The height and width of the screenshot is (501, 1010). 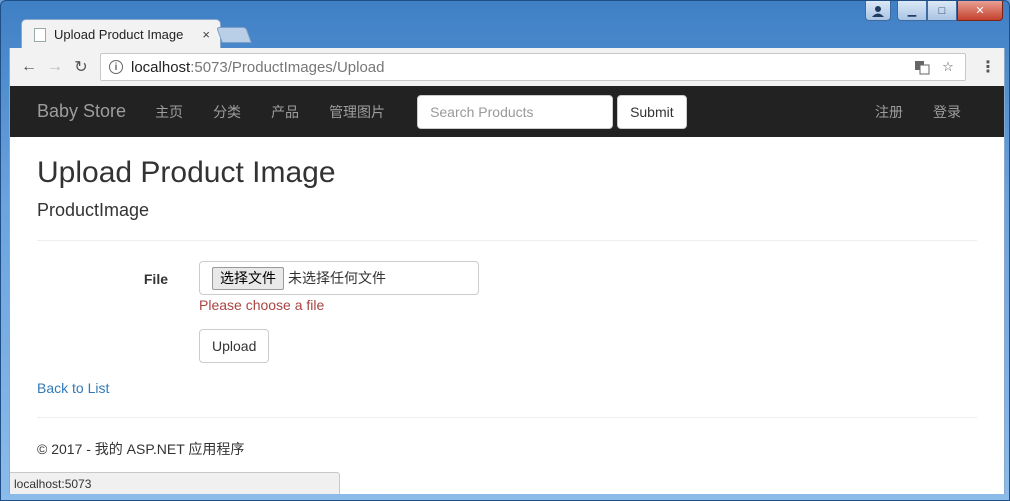 I want to click on nav-link-register: 注册, so click(x=889, y=112).